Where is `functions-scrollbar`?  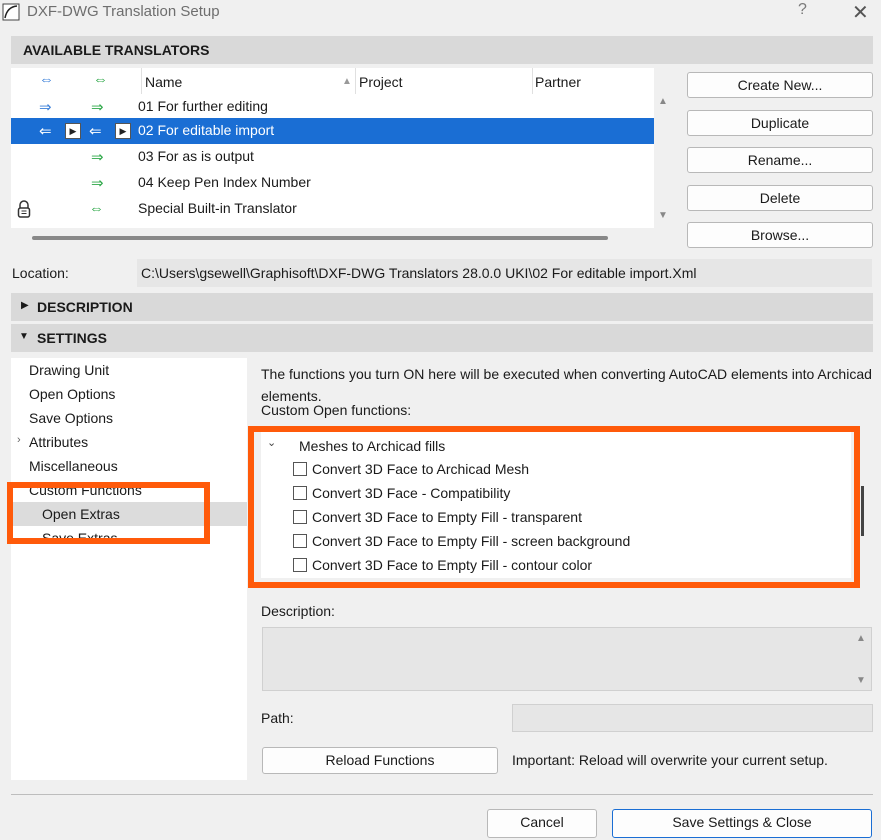
functions-scrollbar is located at coordinates (862, 511).